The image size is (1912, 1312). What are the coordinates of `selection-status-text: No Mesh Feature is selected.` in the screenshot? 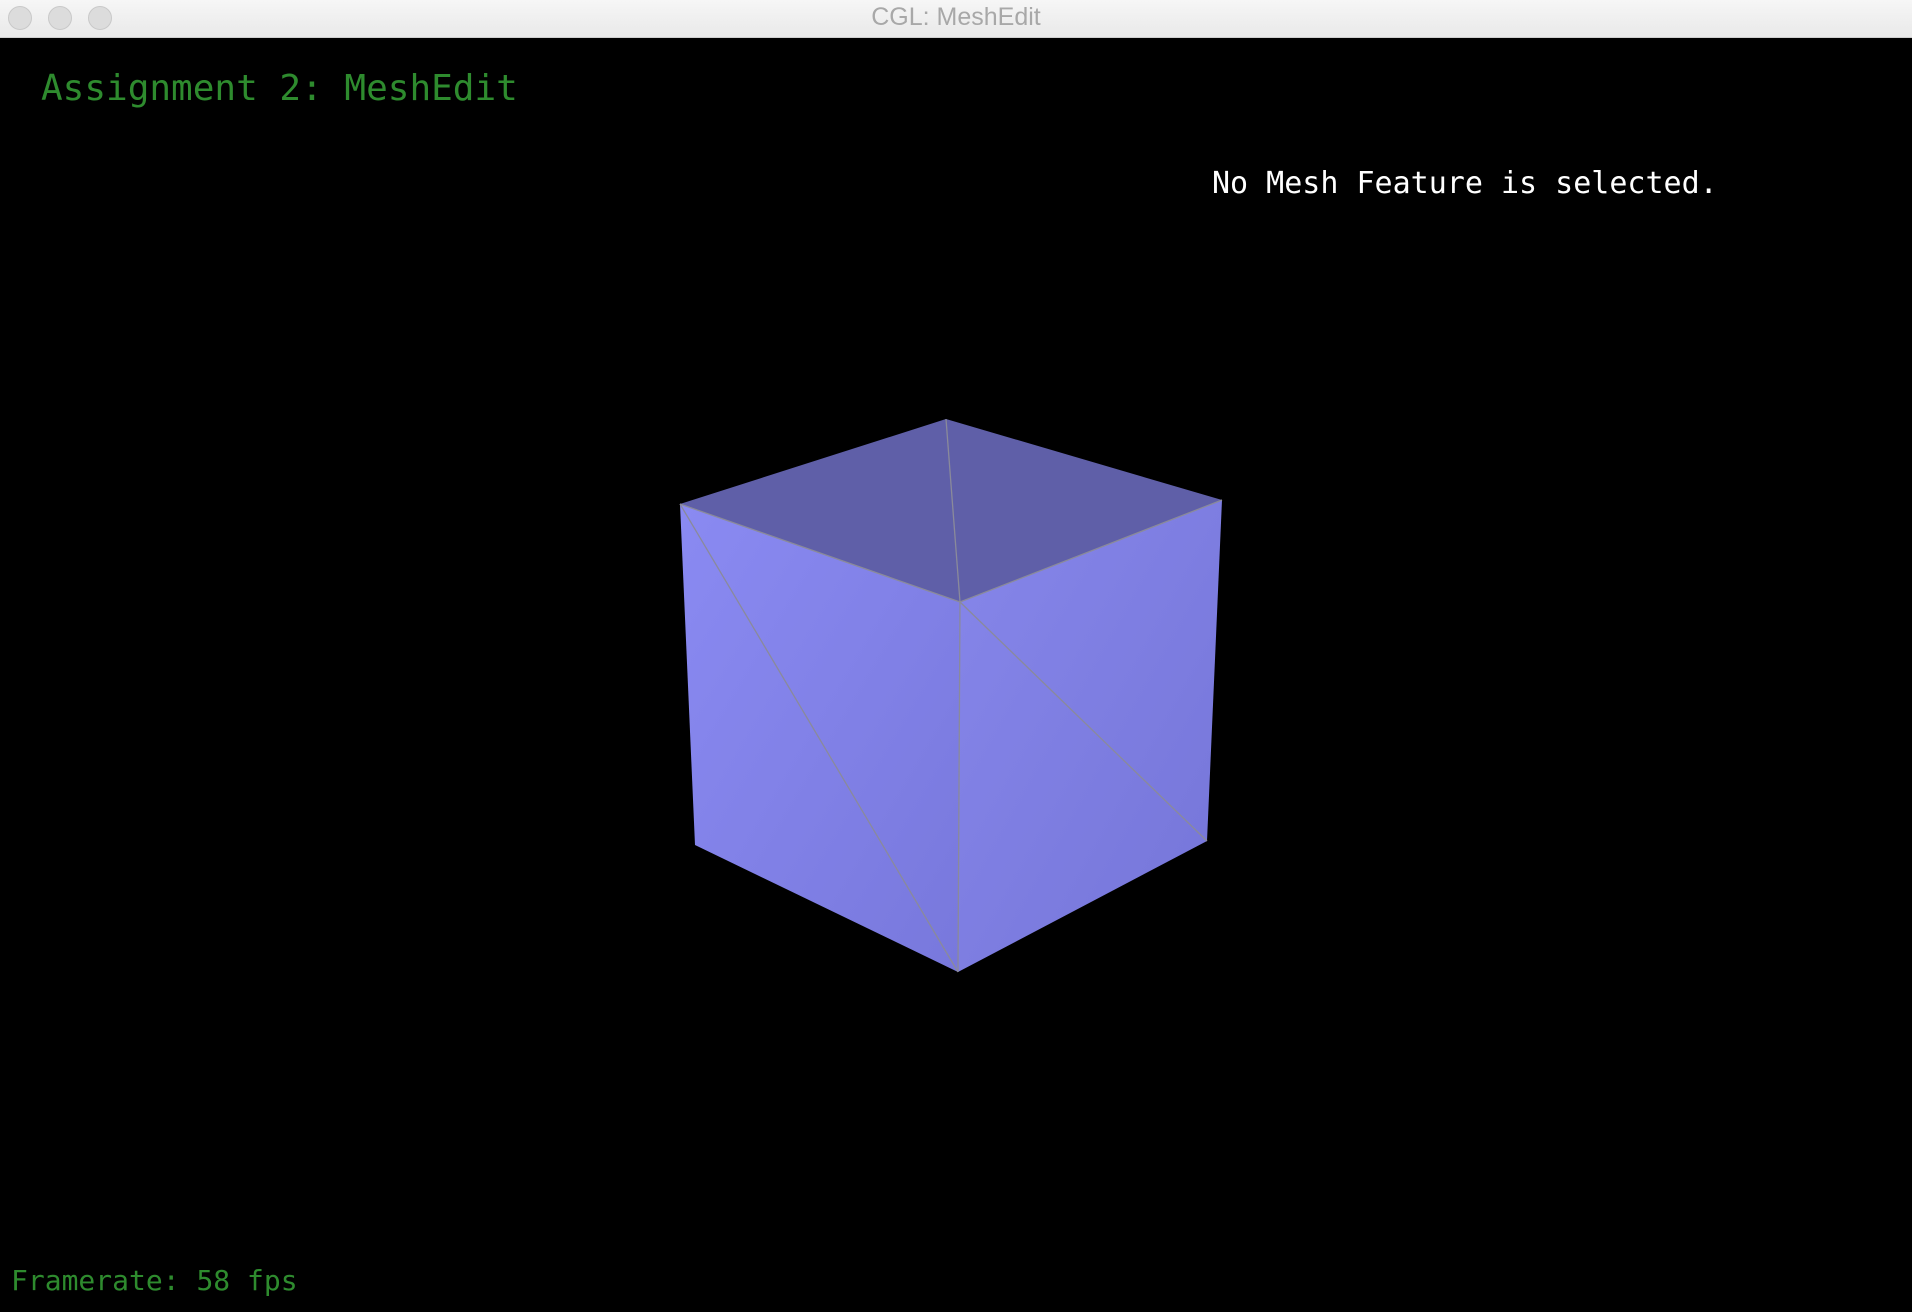 It's located at (1465, 183).